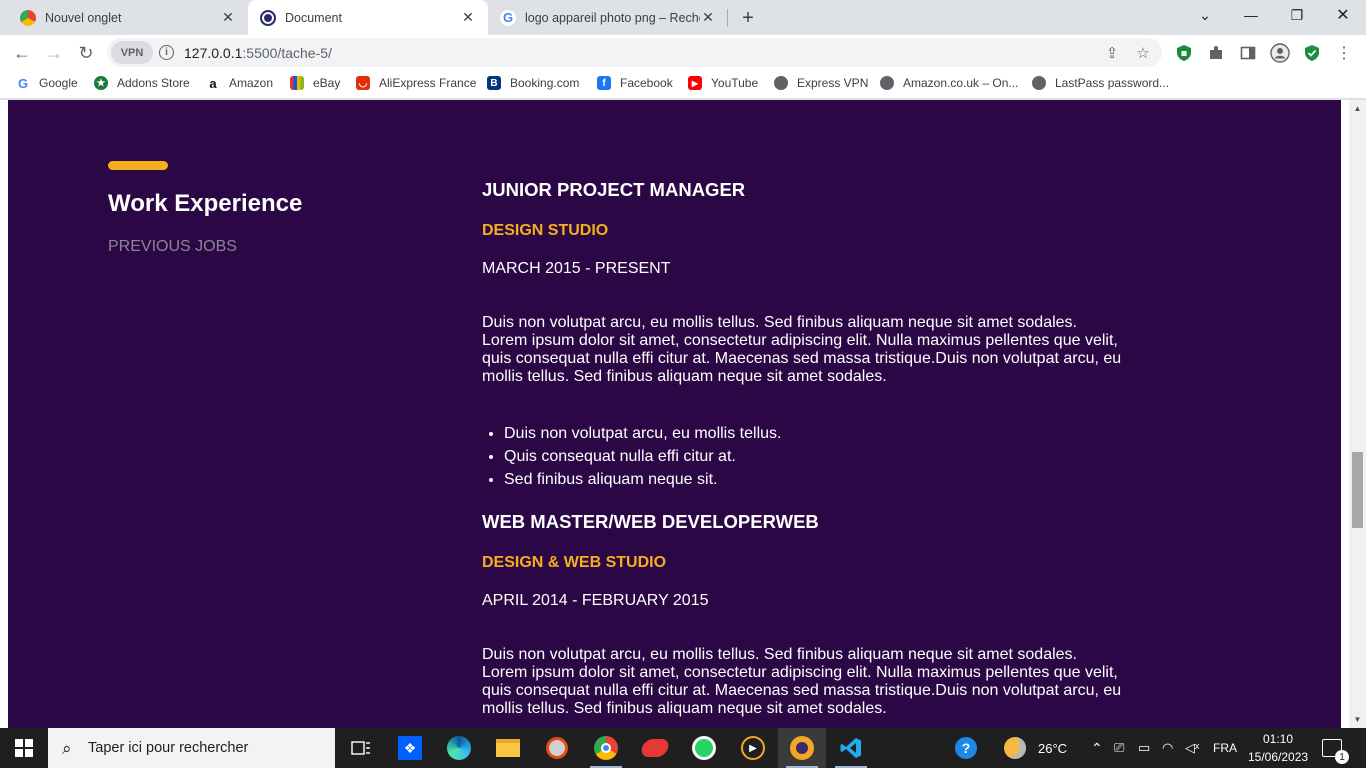 This screenshot has width=1366, height=768. Describe the element at coordinates (1015, 748) in the screenshot. I see `weather-moon-icon` at that location.